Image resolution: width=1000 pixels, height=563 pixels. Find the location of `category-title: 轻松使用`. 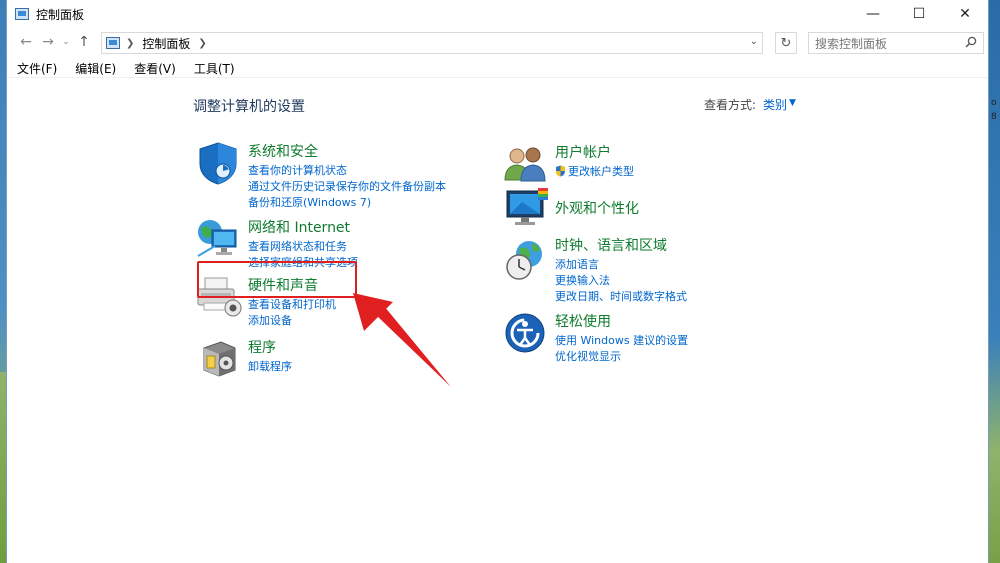

category-title: 轻松使用 is located at coordinates (621, 321).